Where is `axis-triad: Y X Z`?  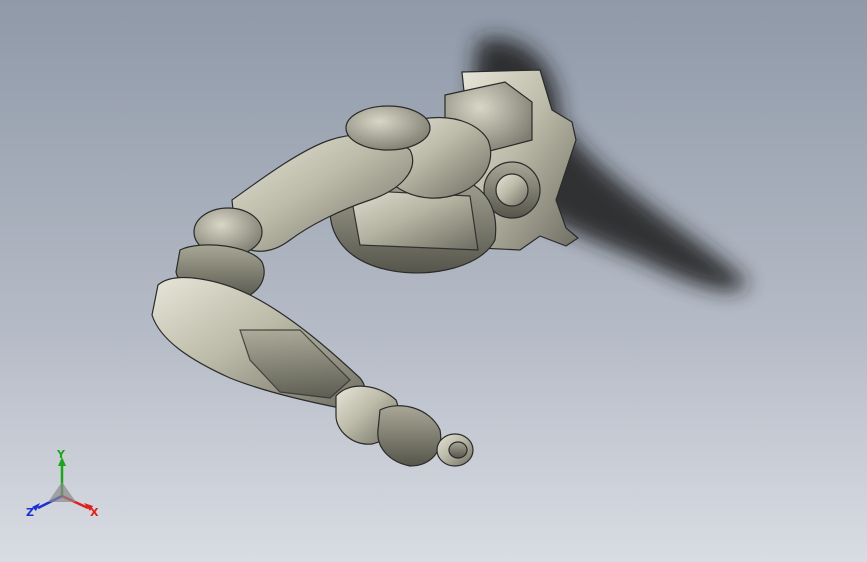
axis-triad: Y X Z is located at coordinates (62, 483).